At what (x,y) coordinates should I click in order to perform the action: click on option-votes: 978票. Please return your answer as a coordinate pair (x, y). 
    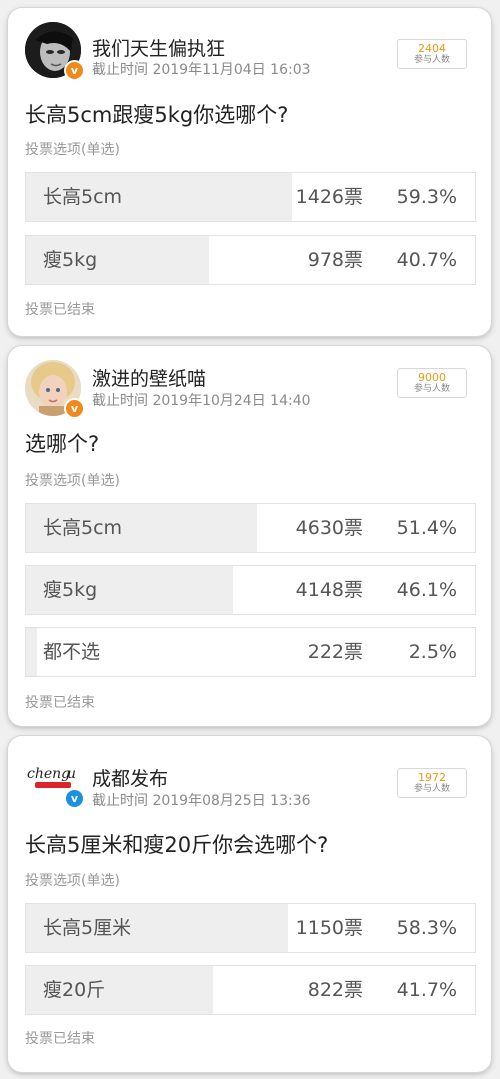
    Looking at the image, I should click on (335, 260).